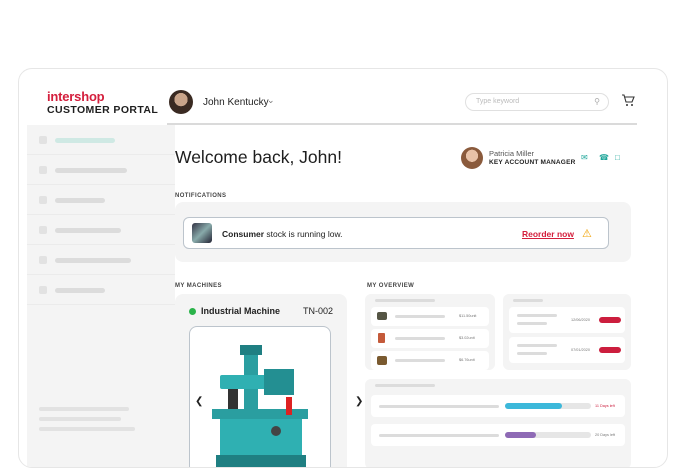 The image size is (684, 468). What do you see at coordinates (548, 234) in the screenshot?
I see `reorder-link: Reorder now` at bounding box center [548, 234].